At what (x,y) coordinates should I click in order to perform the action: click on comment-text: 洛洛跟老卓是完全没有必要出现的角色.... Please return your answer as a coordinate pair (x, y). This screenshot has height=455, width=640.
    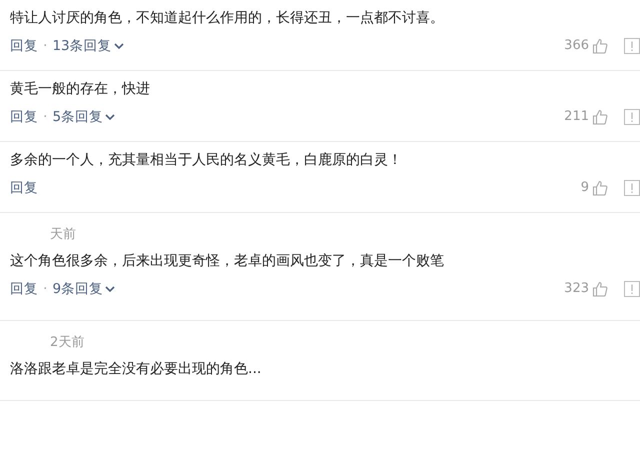
    Looking at the image, I should click on (136, 369).